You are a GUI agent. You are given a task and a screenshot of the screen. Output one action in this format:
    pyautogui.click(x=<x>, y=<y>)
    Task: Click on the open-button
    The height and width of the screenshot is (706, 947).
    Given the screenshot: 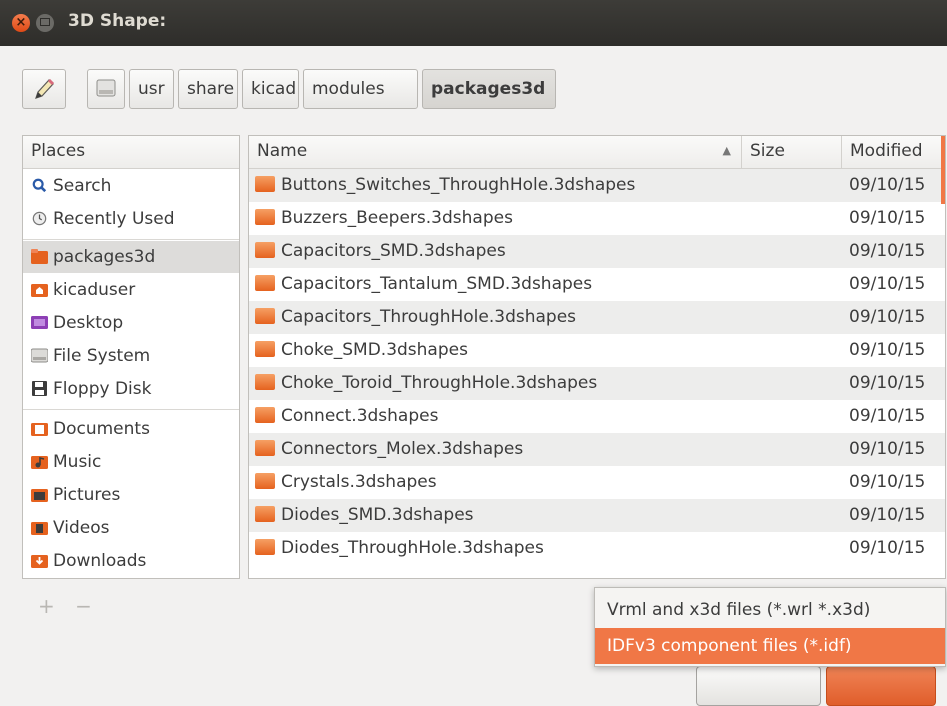 What is the action you would take?
    pyautogui.click(x=881, y=686)
    